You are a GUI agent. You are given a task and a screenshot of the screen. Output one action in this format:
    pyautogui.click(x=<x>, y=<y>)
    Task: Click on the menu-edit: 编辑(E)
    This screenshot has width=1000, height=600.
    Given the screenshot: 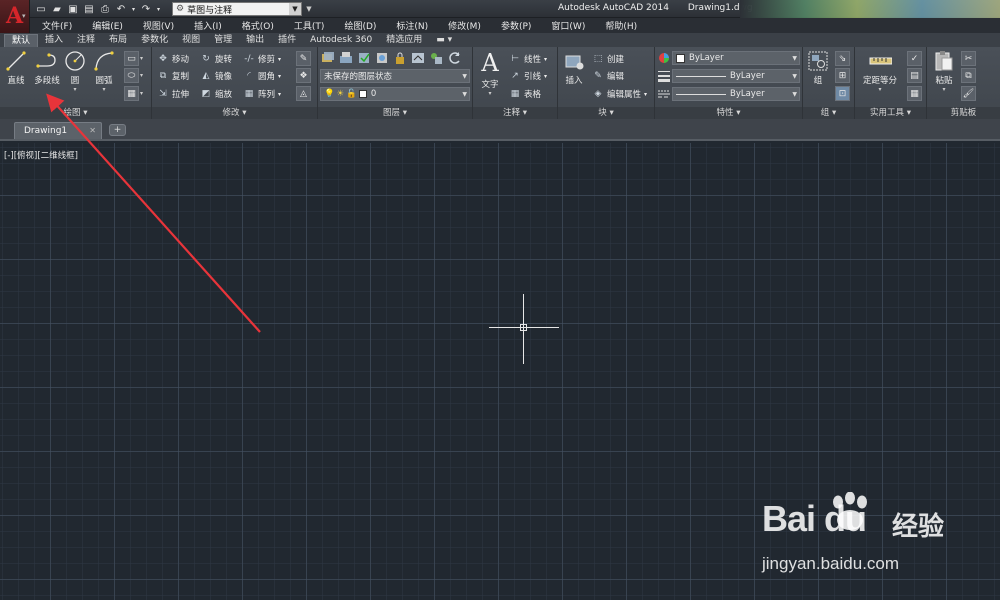 What is the action you would take?
    pyautogui.click(x=107, y=25)
    